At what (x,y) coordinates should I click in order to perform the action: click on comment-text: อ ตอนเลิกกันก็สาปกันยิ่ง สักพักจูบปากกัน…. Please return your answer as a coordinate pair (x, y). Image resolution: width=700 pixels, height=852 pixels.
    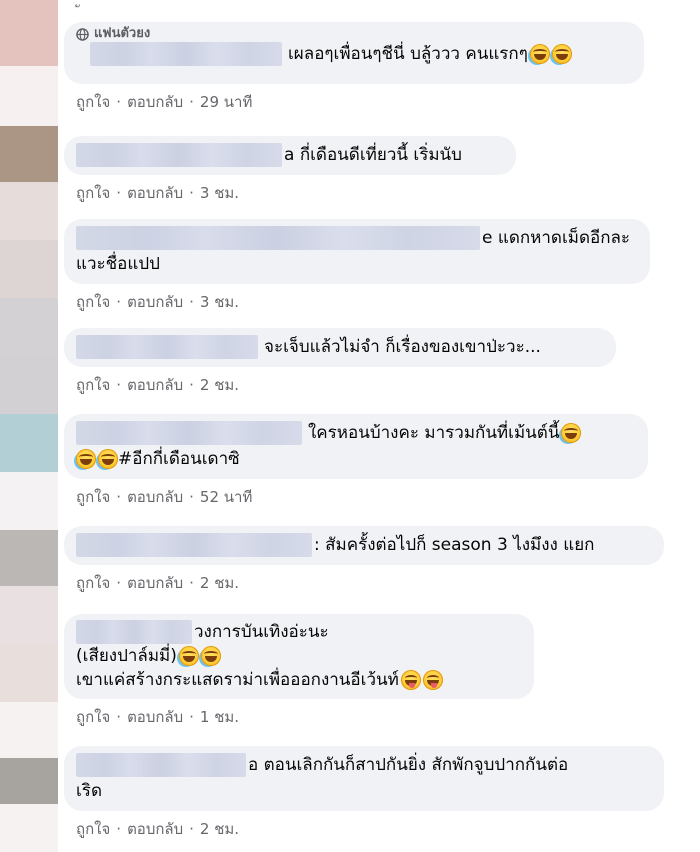
    Looking at the image, I should click on (408, 765).